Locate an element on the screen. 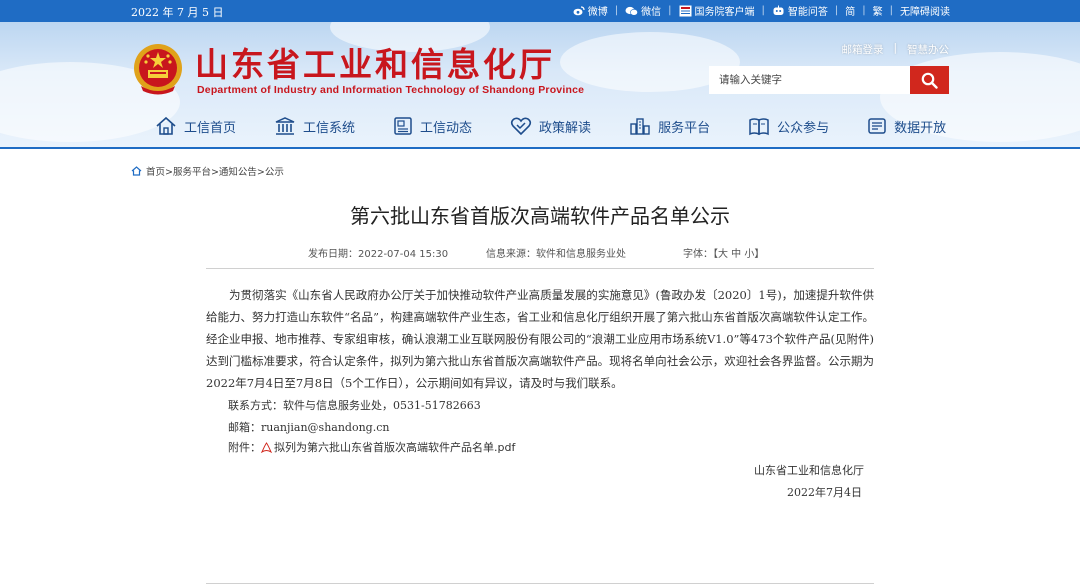 Image resolution: width=1080 pixels, height=585 pixels. search-icon is located at coordinates (929, 80).